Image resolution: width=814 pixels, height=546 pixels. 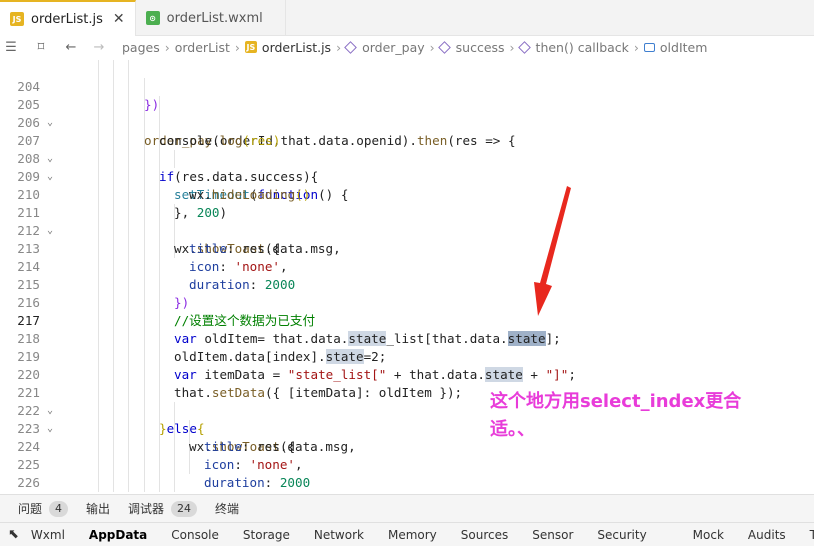 What do you see at coordinates (767, 535) in the screenshot?
I see `devtools-tab-audits: Audits` at bounding box center [767, 535].